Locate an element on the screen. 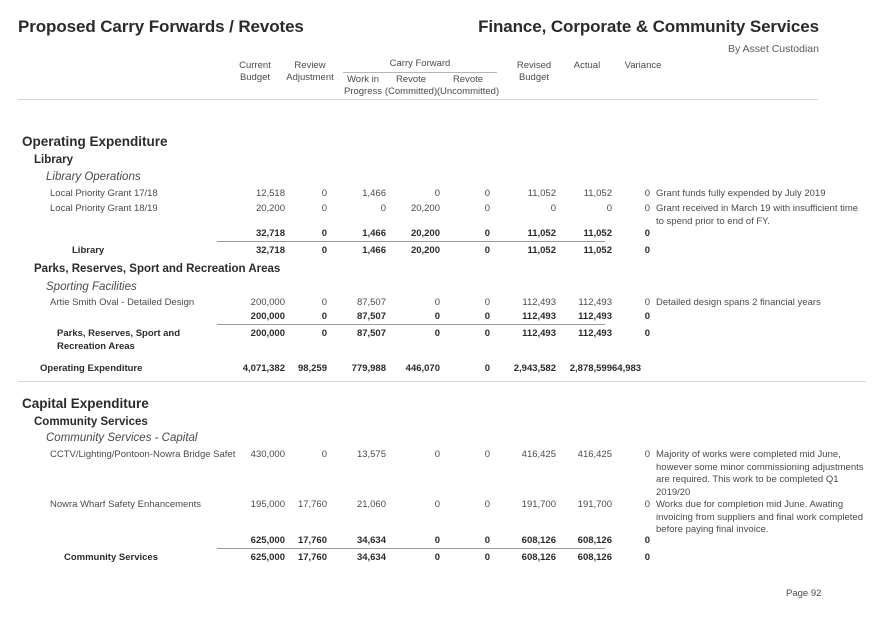  cell-actual: 11,052 is located at coordinates (597, 193).